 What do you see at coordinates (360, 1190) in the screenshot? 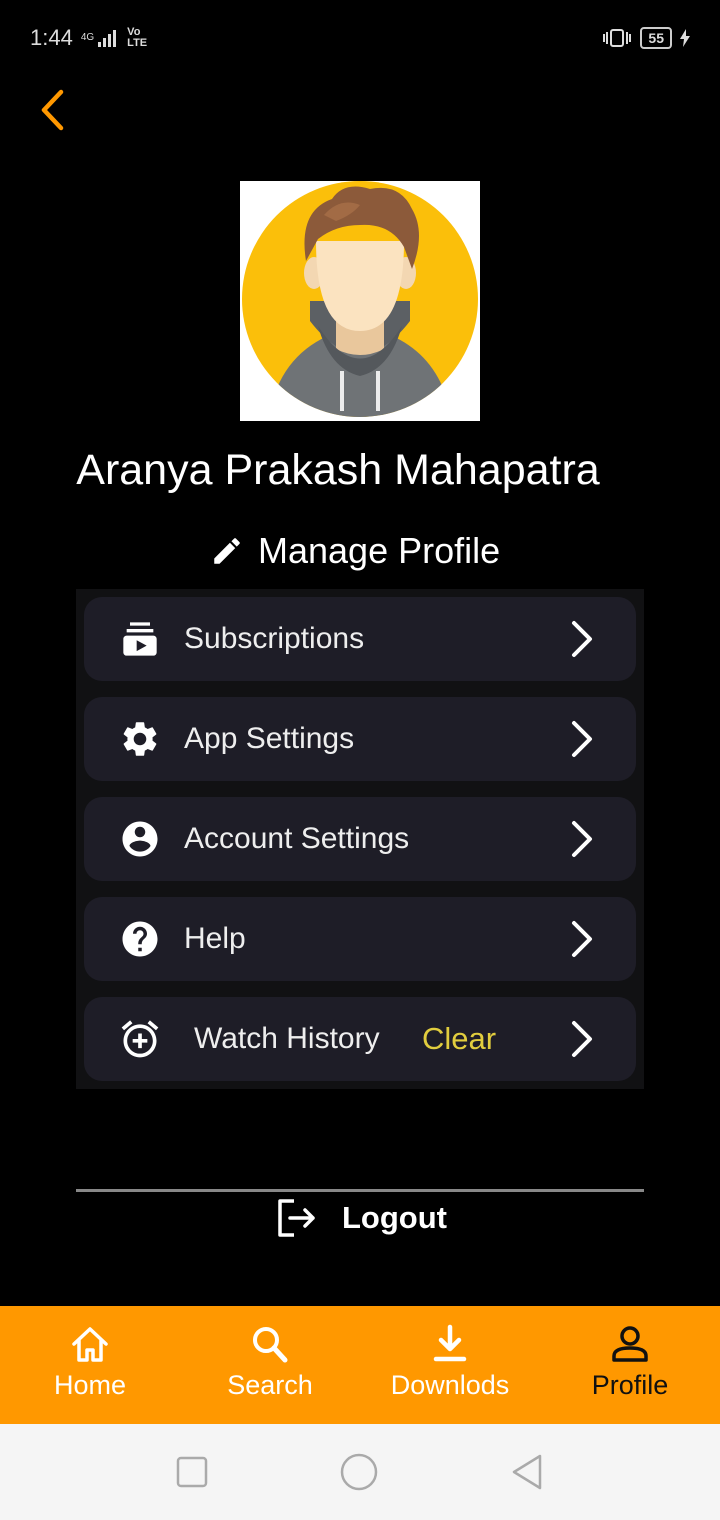
I see `logout-divider` at bounding box center [360, 1190].